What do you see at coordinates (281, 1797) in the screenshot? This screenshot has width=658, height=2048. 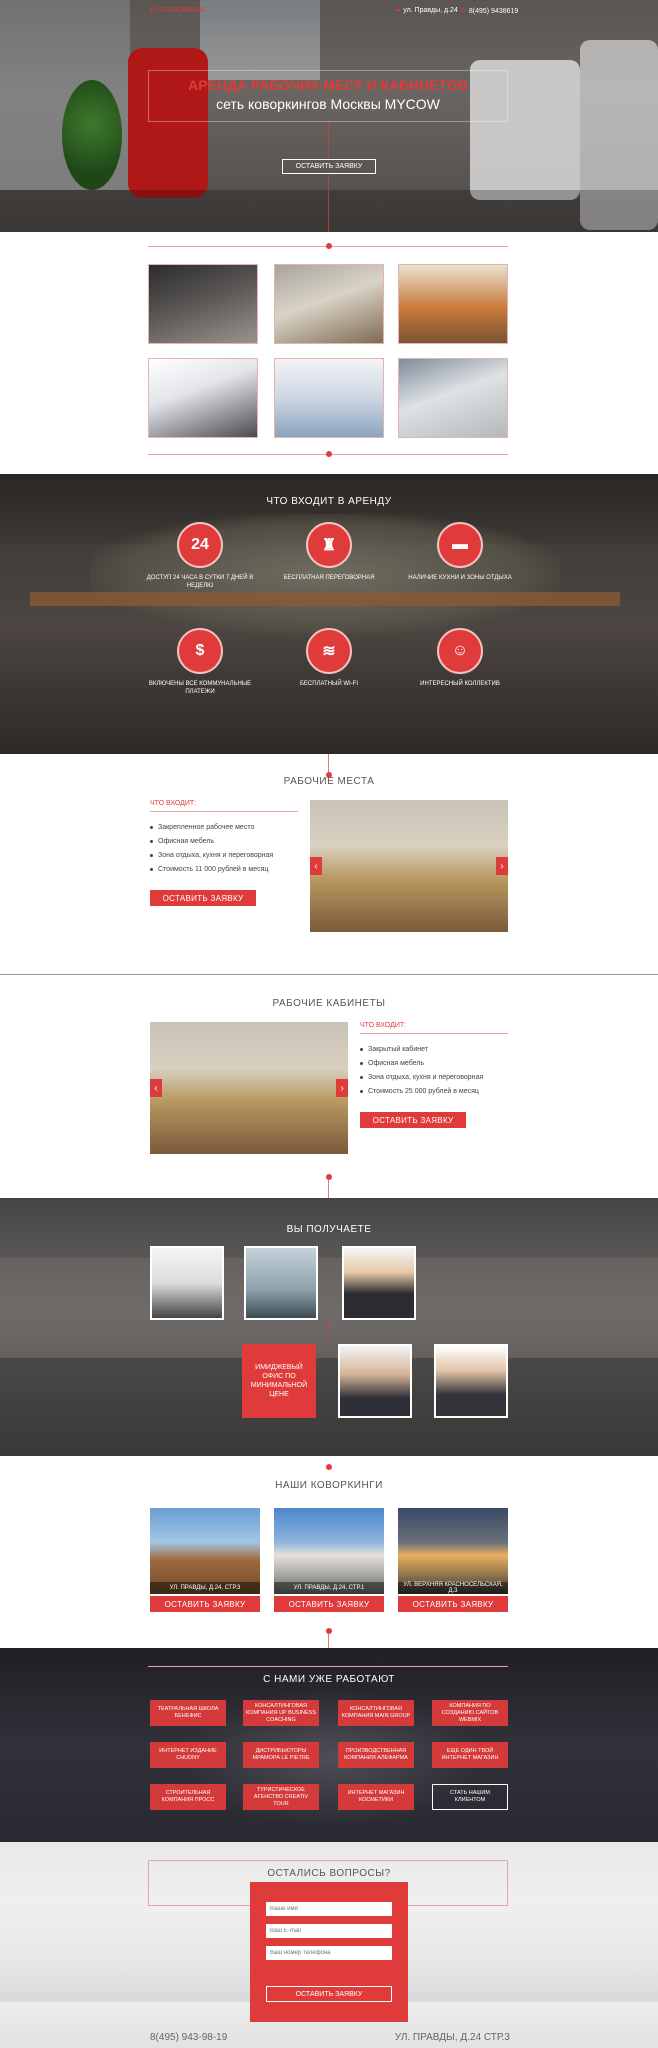 I see `client-logo: ТУРИСТИЧЕСКОЕ АГЕНСТВО CREATIV TOUR` at bounding box center [281, 1797].